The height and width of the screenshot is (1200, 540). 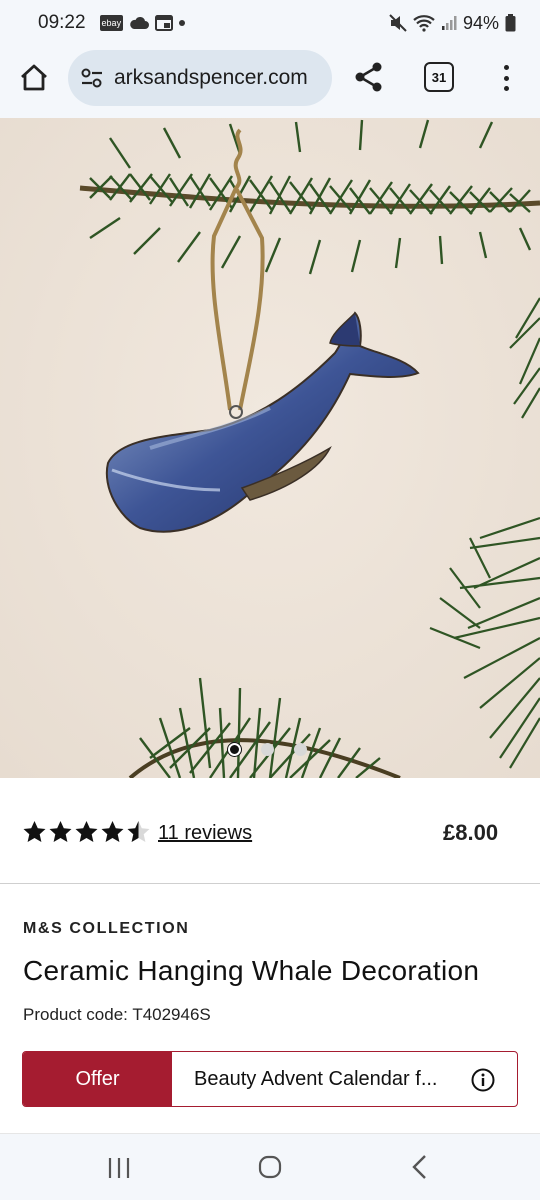 I want to click on home-circle-icon, so click(x=270, y=1167).